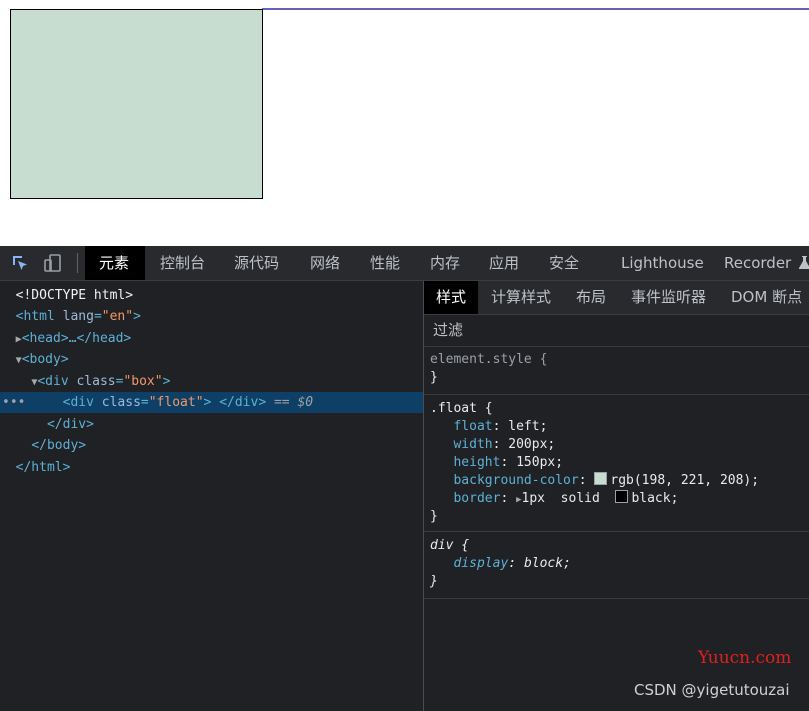 The height and width of the screenshot is (711, 809). Describe the element at coordinates (712, 690) in the screenshot. I see `watermark-author: CSDN @yigetutouzai` at that location.